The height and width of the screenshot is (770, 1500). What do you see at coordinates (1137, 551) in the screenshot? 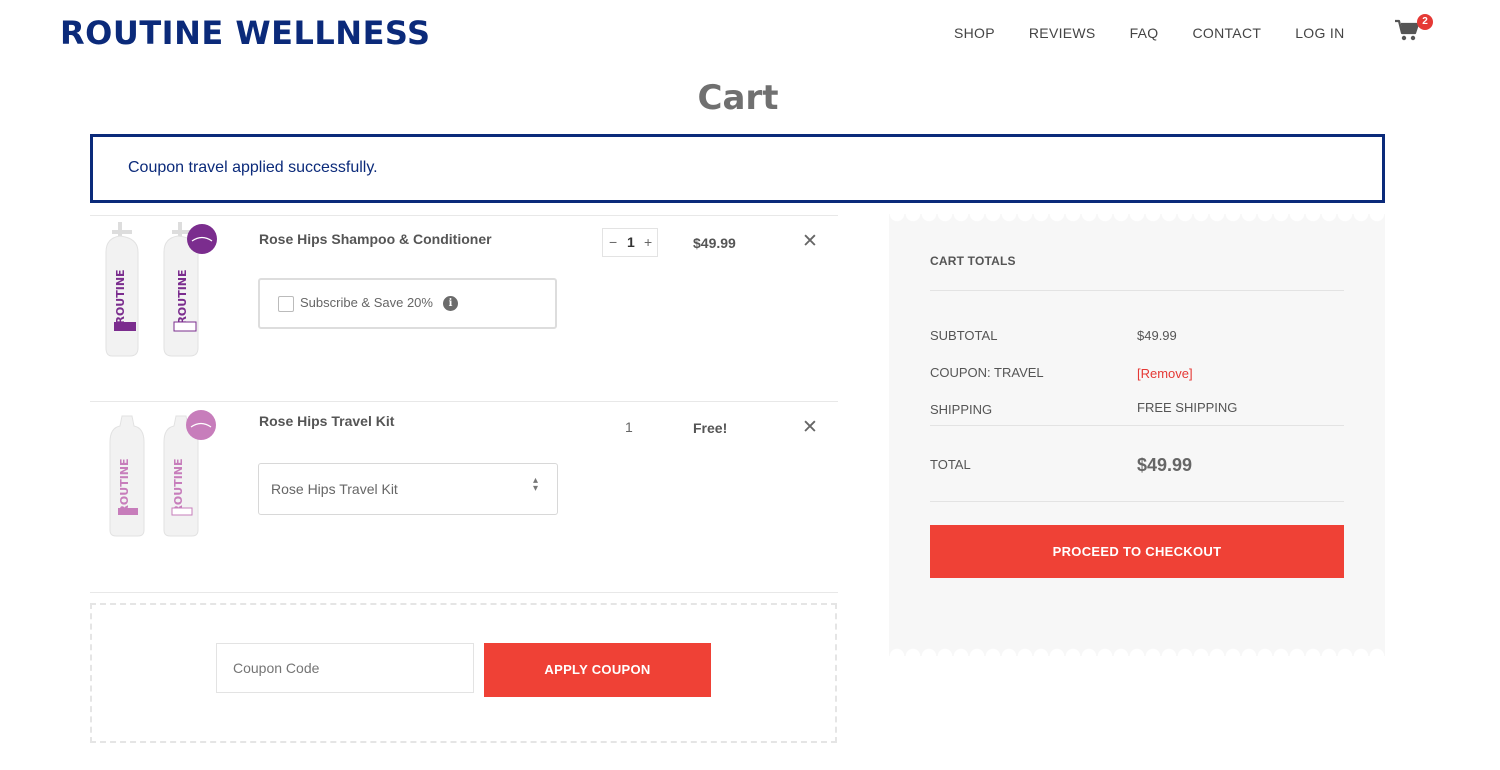
I see `proceed-to-checkout-button: PROCEED TO CHECKOUT` at bounding box center [1137, 551].